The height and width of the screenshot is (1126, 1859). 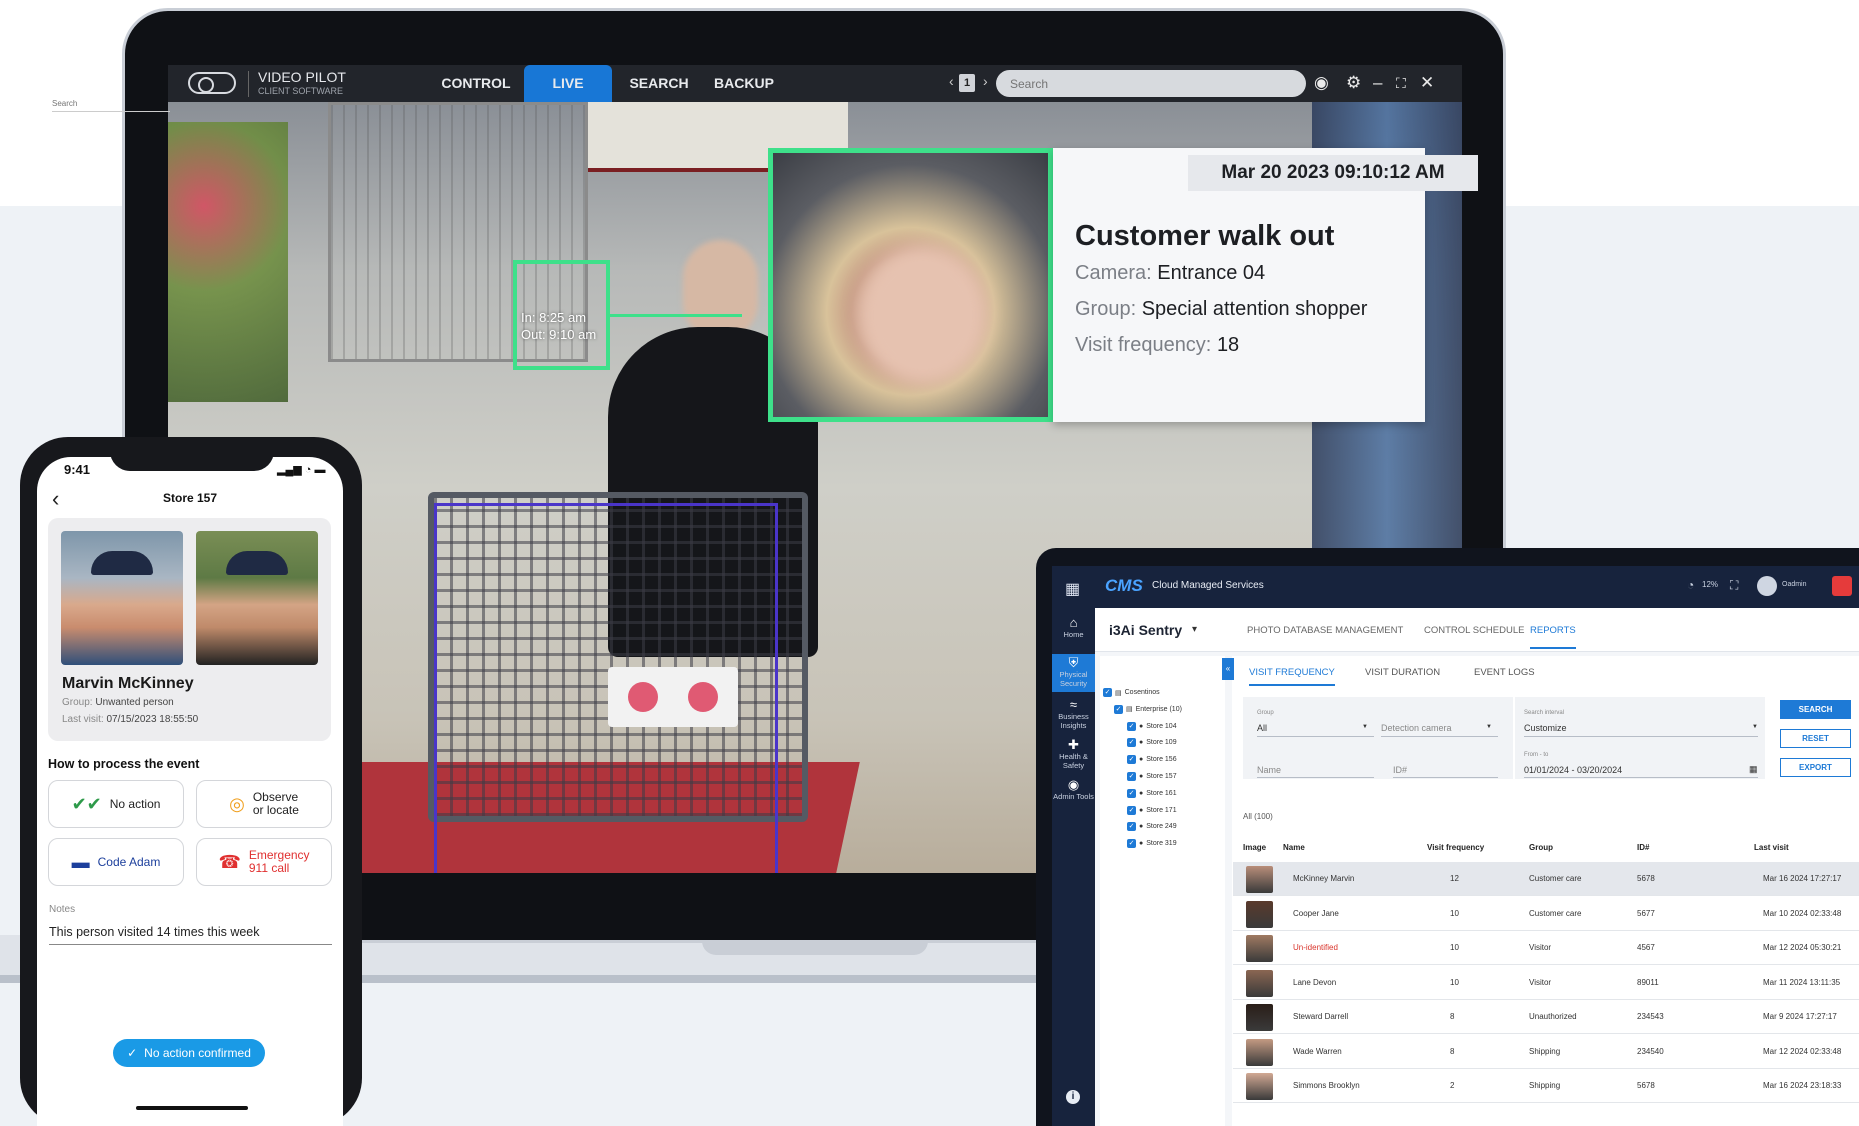 What do you see at coordinates (659, 83) in the screenshot?
I see `tab-search: SEARCH` at bounding box center [659, 83].